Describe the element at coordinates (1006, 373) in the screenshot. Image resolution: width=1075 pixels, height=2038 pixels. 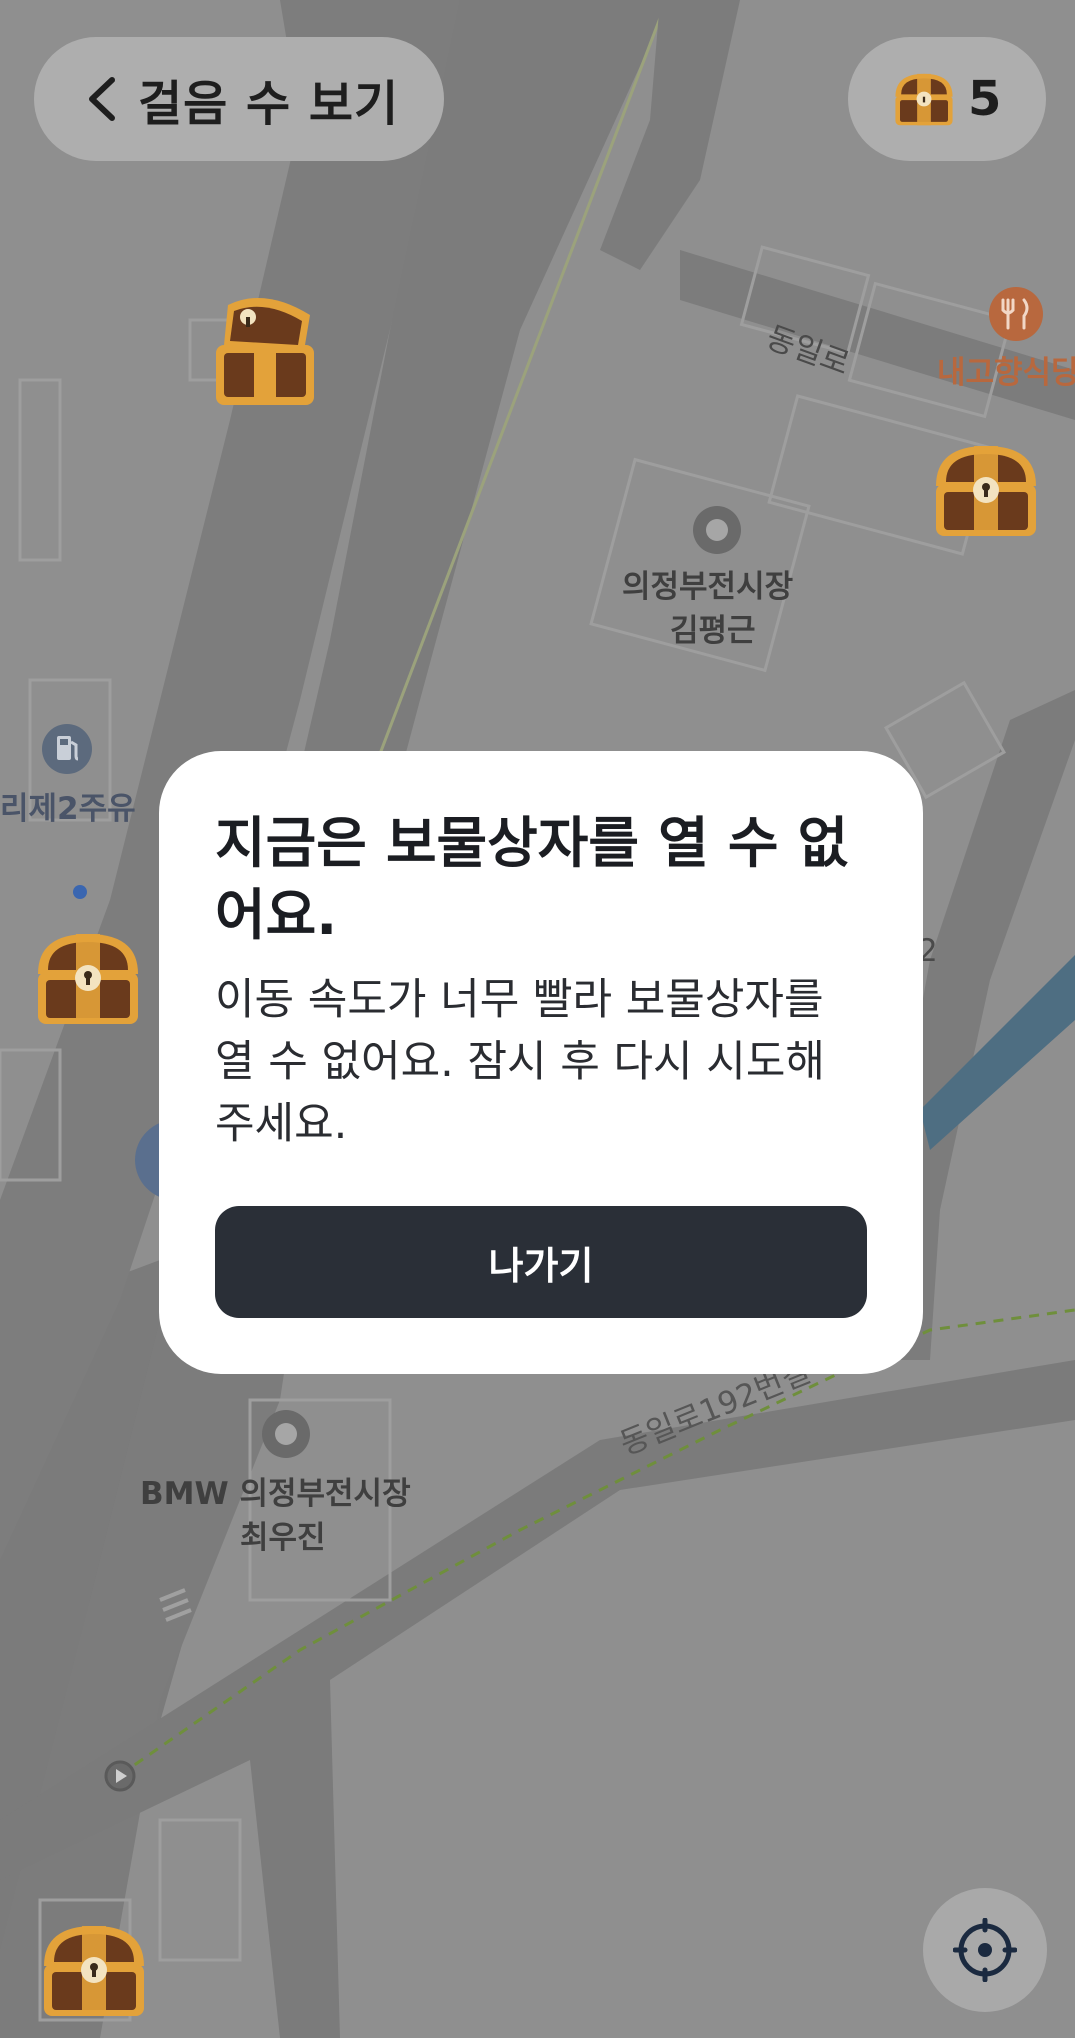
I see `restaurant-label: 내고향식당` at that location.